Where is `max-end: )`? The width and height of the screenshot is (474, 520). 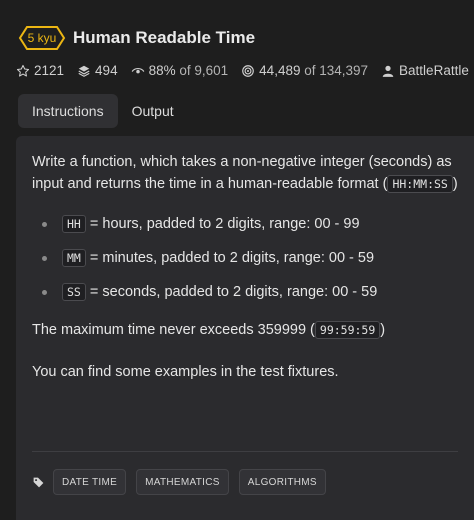
max-end: ) is located at coordinates (383, 330).